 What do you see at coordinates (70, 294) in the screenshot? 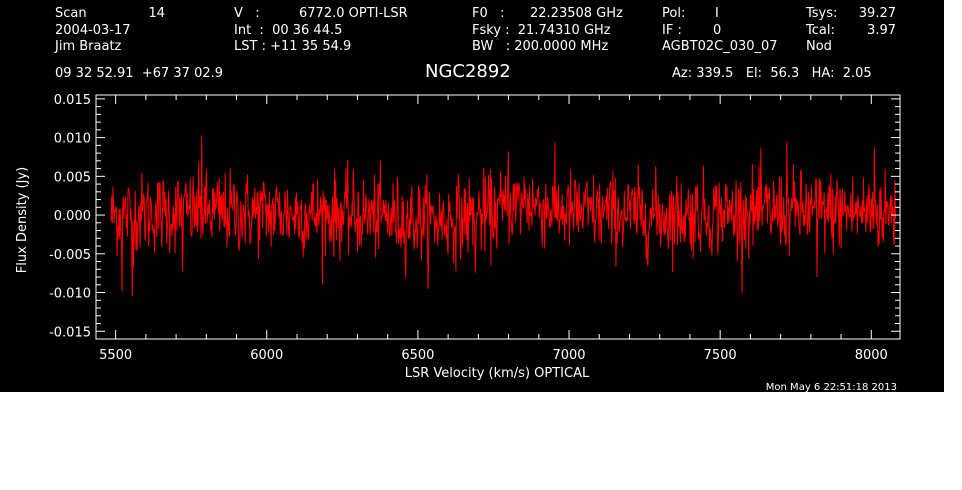
I see `y-tick-label: -0.010` at bounding box center [70, 294].